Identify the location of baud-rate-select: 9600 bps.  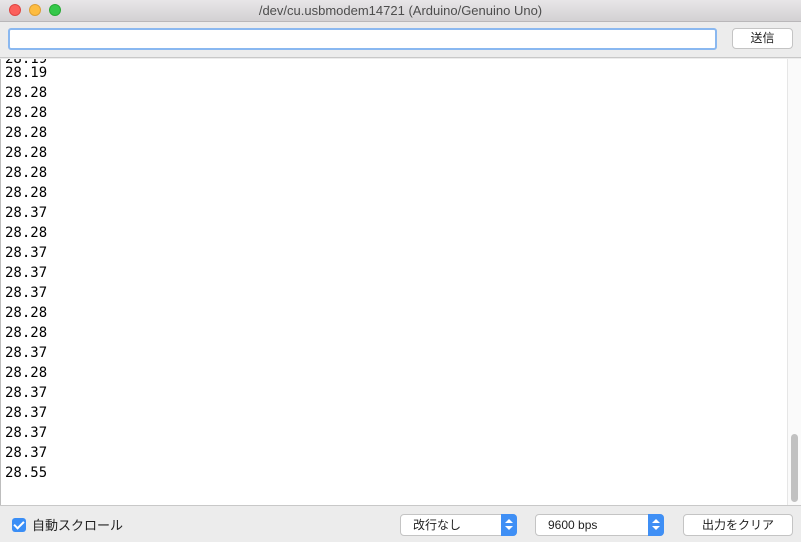
(599, 525).